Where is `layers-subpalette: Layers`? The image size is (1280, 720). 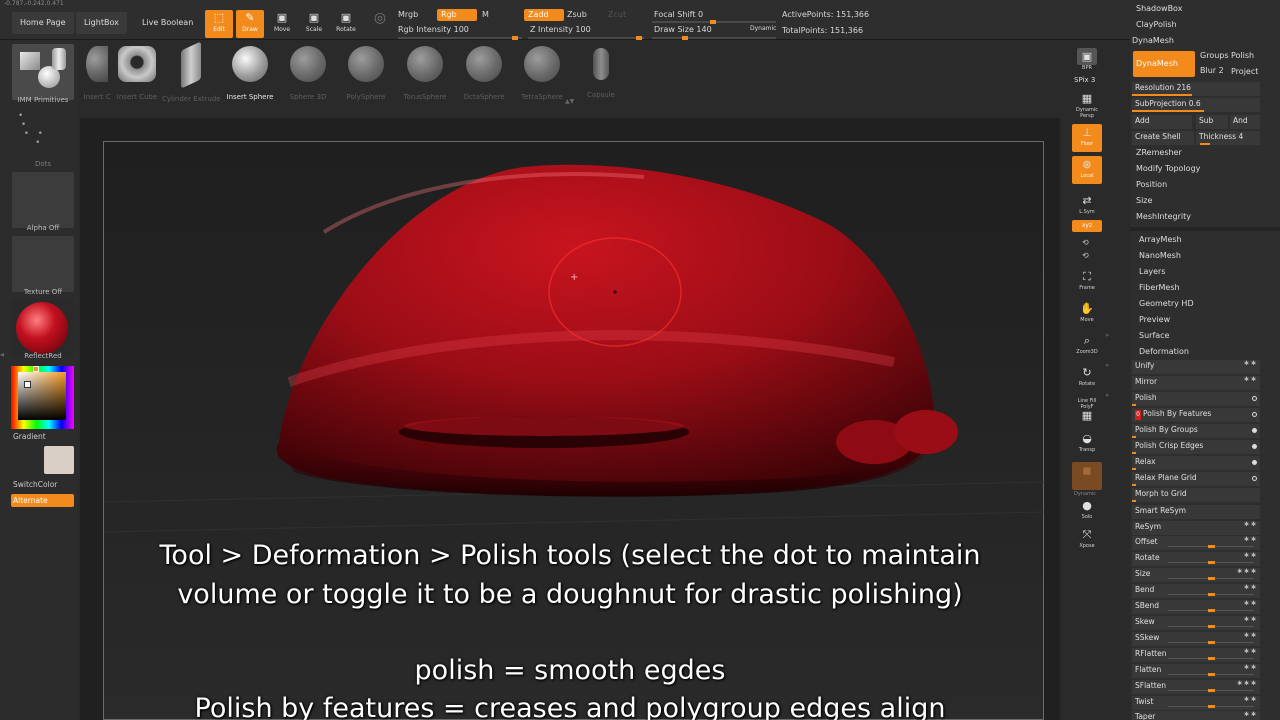
layers-subpalette: Layers is located at coordinates (1152, 271).